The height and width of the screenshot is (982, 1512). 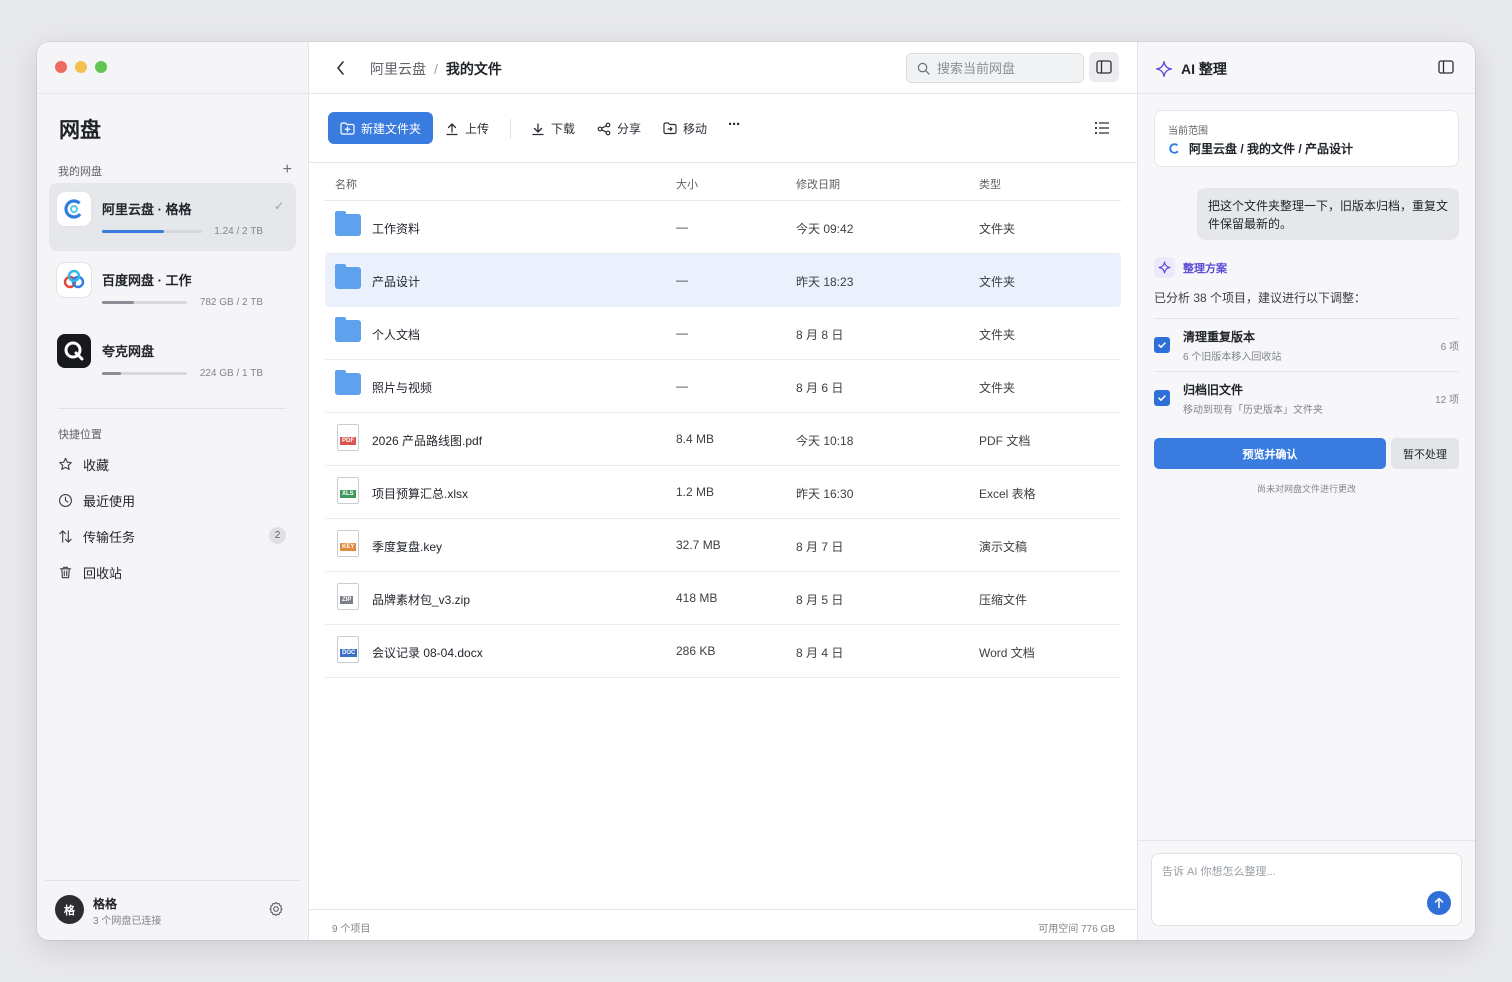 What do you see at coordinates (723, 545) in the screenshot?
I see `table-row: KEY 季度复盘.key 32.7 MB 8 月 7 日 演示文稿` at bounding box center [723, 545].